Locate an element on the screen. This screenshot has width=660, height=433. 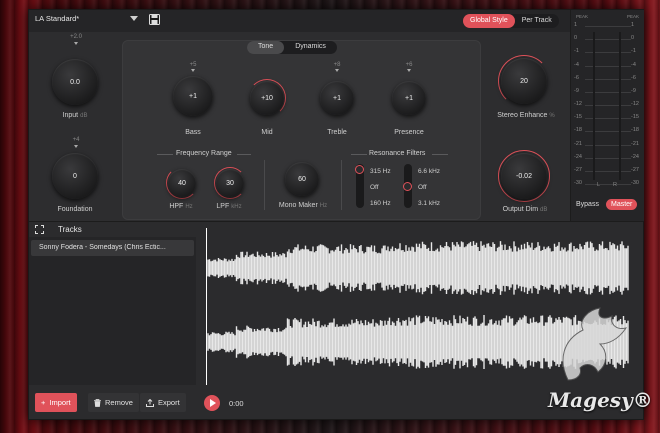
remove-button: Remove is located at coordinates (113, 402).